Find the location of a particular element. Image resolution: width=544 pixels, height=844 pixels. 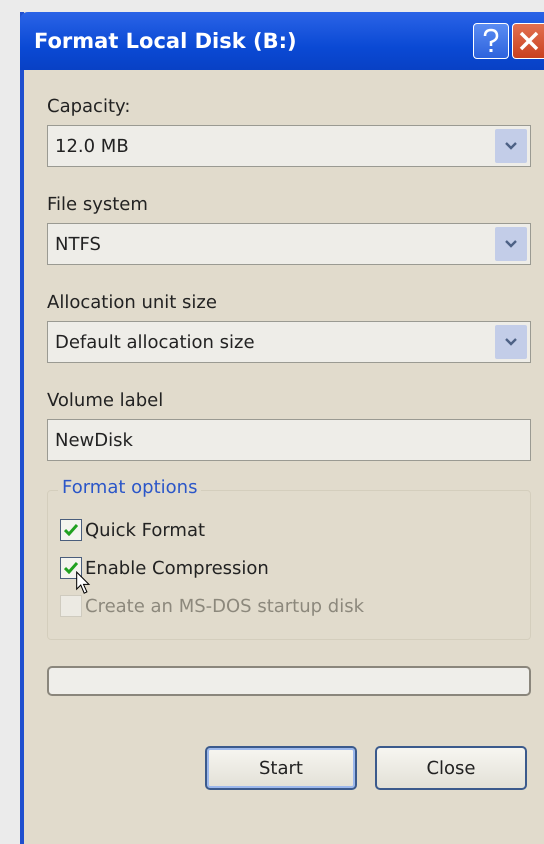

dialog-button: Close is located at coordinates (451, 768).